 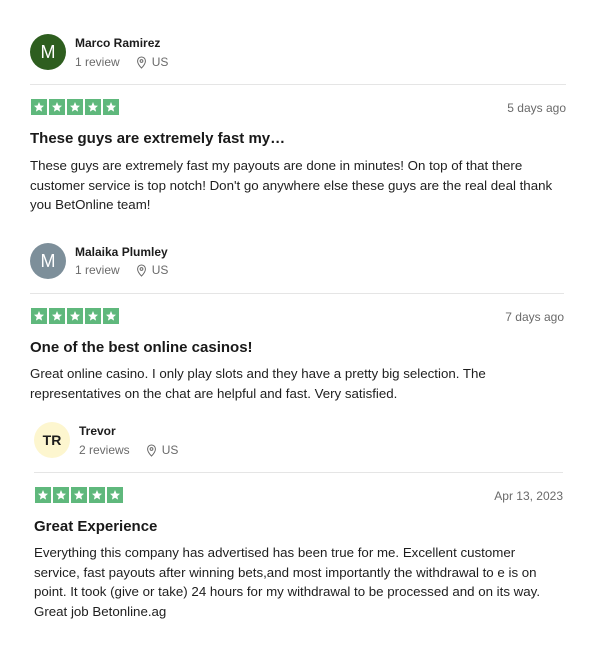 What do you see at coordinates (117, 43) in the screenshot?
I see `reviewer-name: Marco Ramirez` at bounding box center [117, 43].